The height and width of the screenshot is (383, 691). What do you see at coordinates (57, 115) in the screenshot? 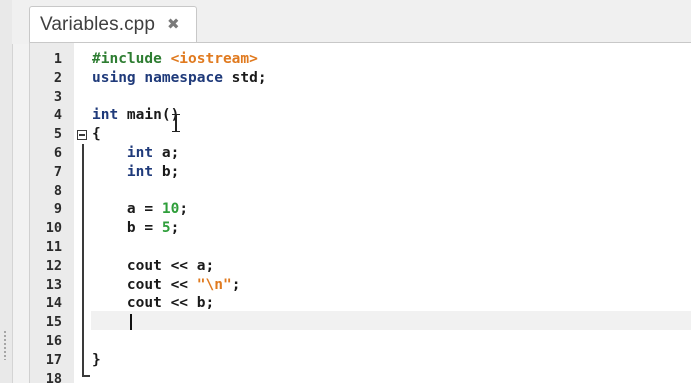
I see `line-number: 4` at bounding box center [57, 115].